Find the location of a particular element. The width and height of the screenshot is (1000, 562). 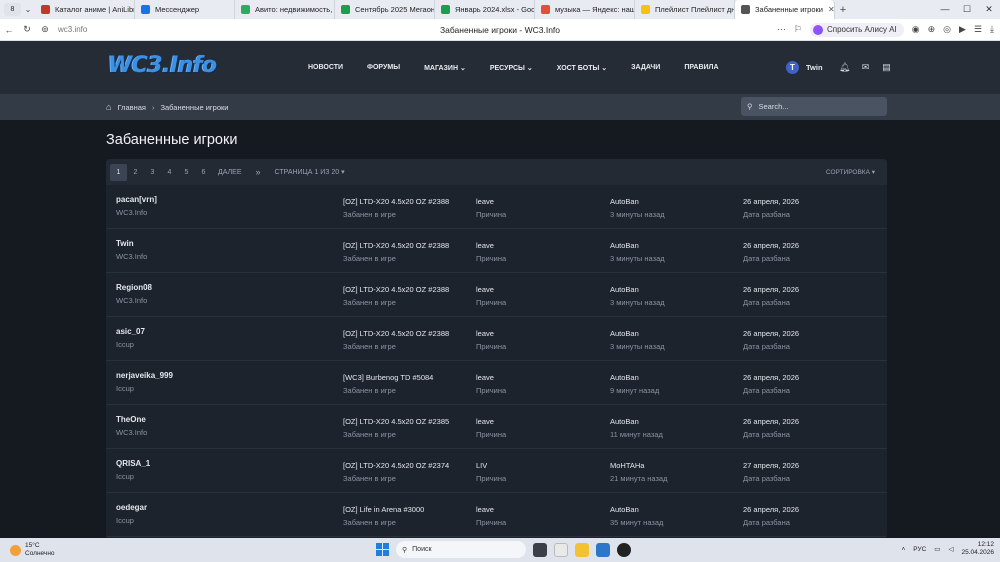

page-button: 1 is located at coordinates (118, 172).